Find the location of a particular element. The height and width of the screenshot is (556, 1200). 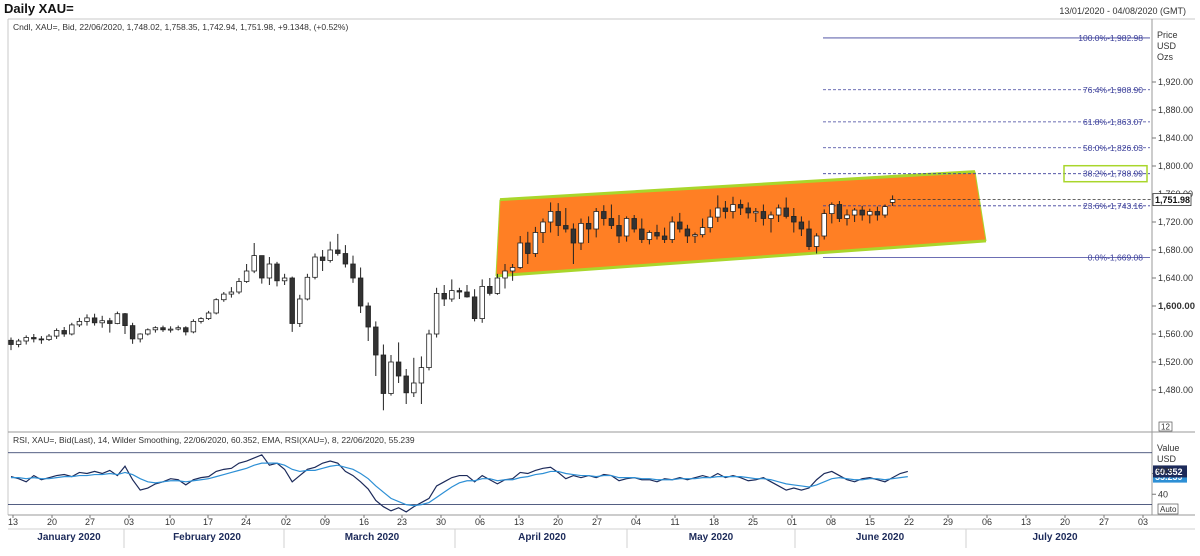

price-tick-label: 1,480.00 is located at coordinates (1175, 390).